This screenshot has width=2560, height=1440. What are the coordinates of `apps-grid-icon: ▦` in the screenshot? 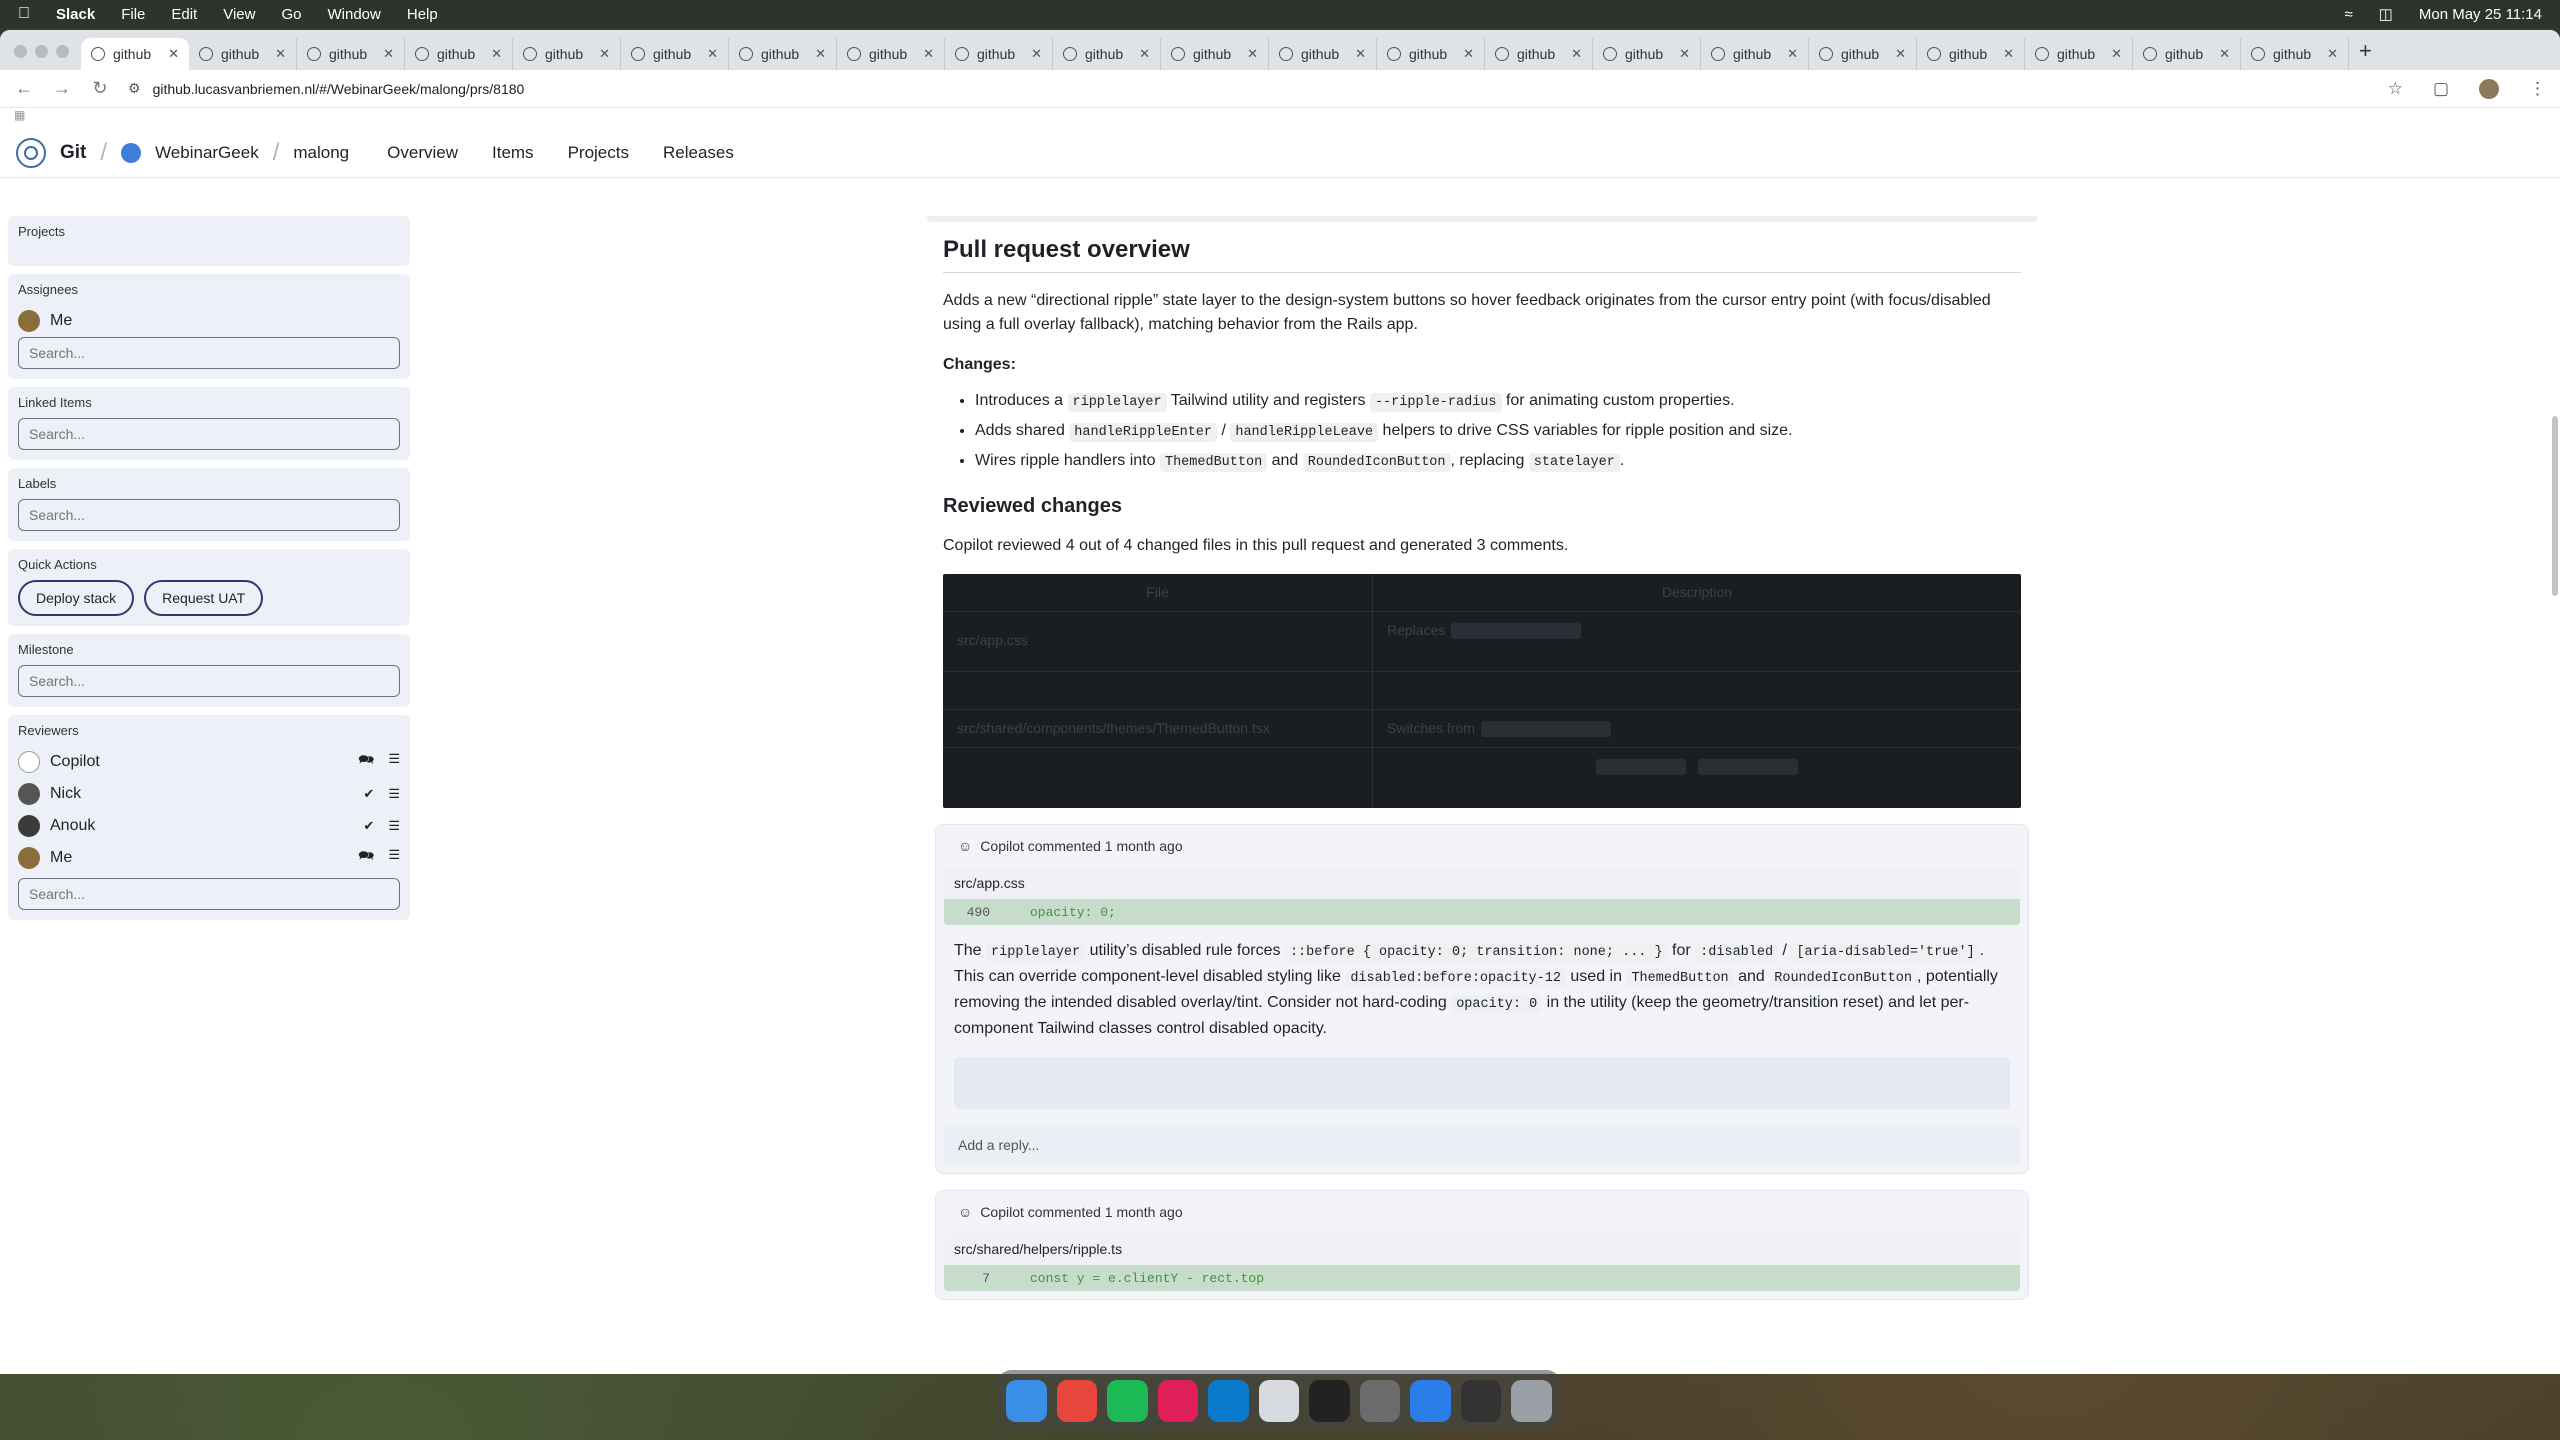 It's located at (1280, 118).